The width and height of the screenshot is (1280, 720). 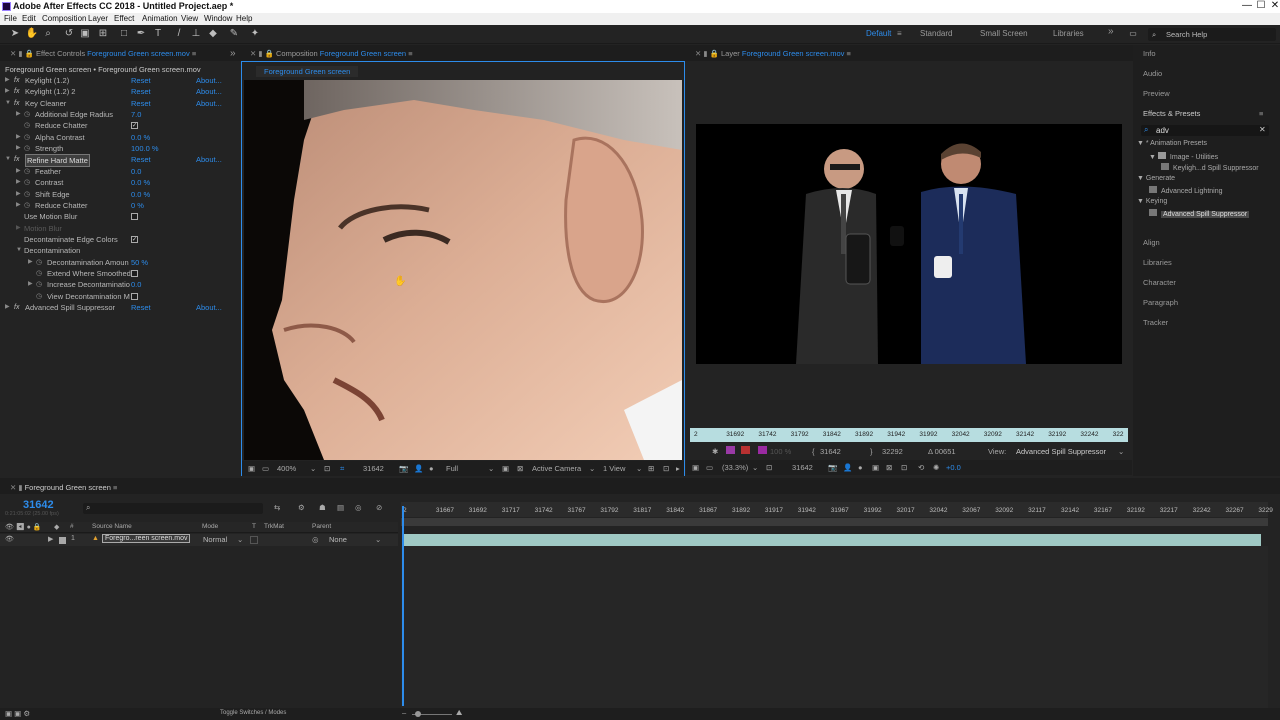 I want to click on layer-out-point: 32292, so click(x=892, y=451).